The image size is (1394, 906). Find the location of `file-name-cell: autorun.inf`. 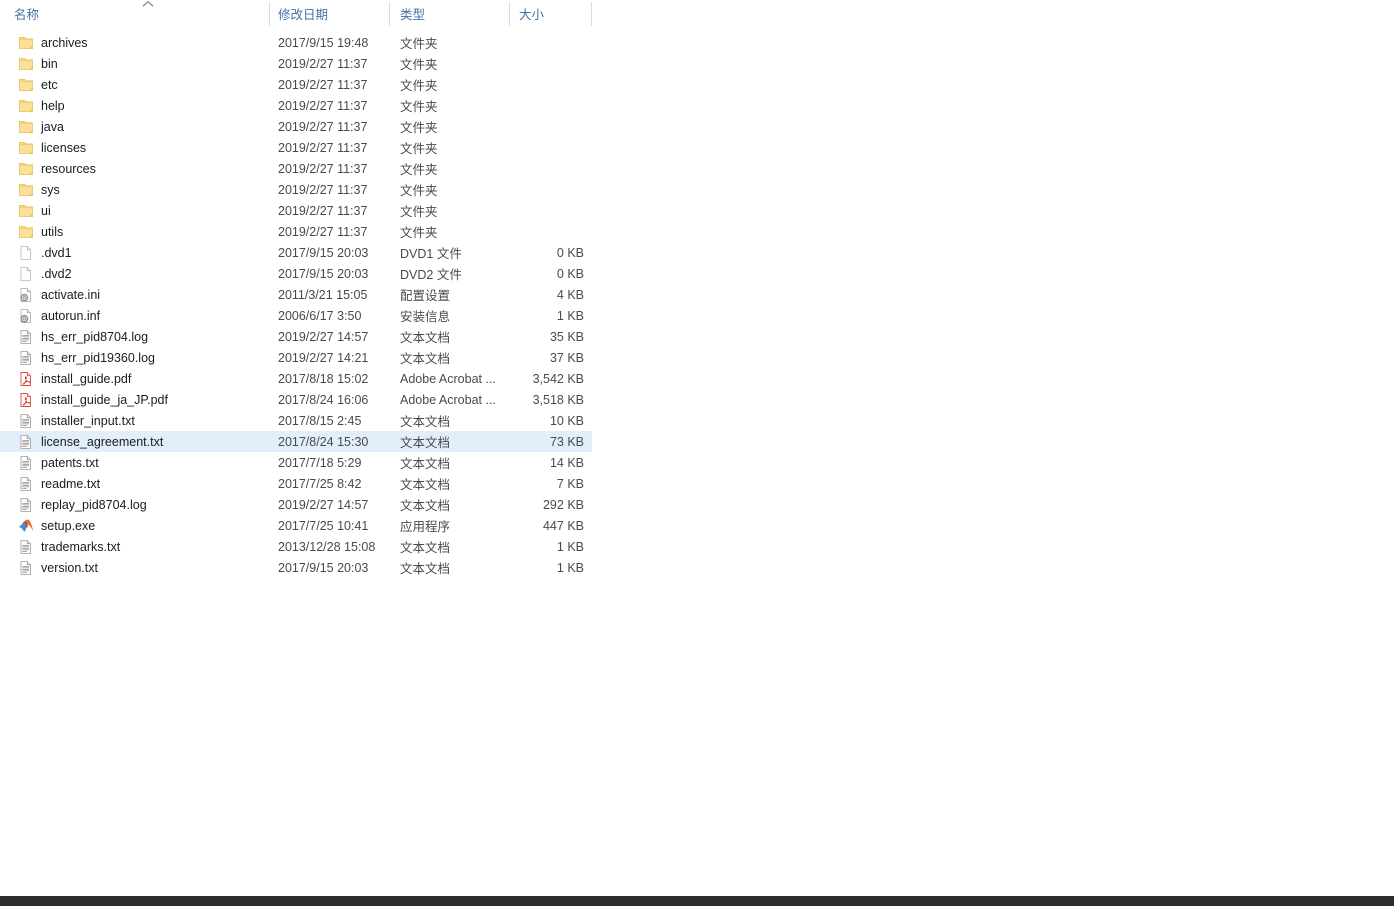

file-name-cell: autorun.inf is located at coordinates (134, 315).